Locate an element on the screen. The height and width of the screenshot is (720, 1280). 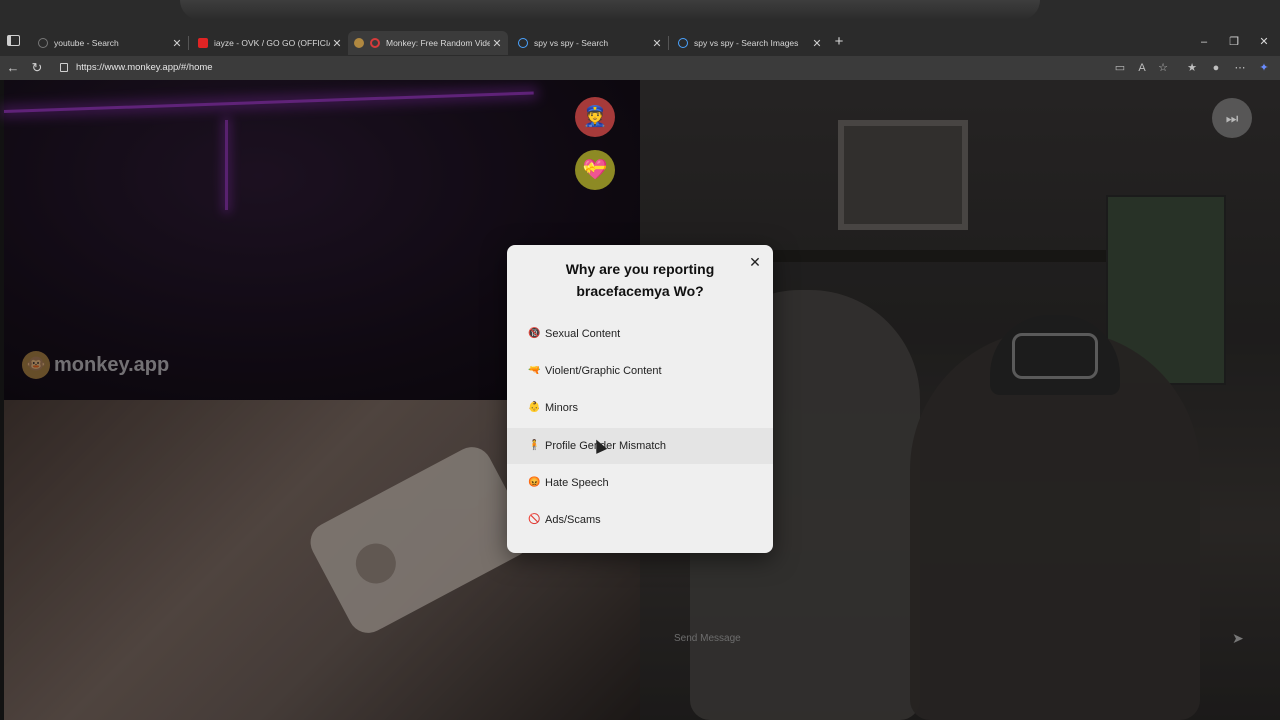
copilot-icon: ✦ is located at coordinates (1264, 68).